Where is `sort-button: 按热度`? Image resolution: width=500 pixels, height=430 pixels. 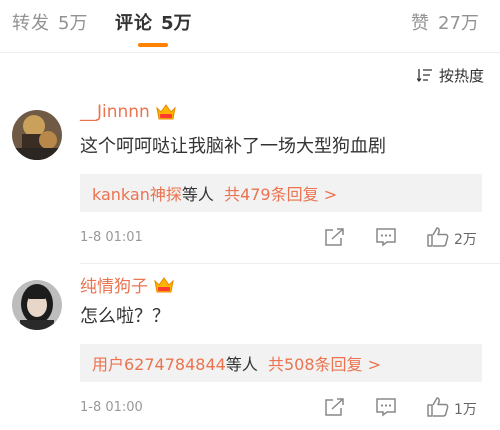 sort-button: 按热度 is located at coordinates (450, 75).